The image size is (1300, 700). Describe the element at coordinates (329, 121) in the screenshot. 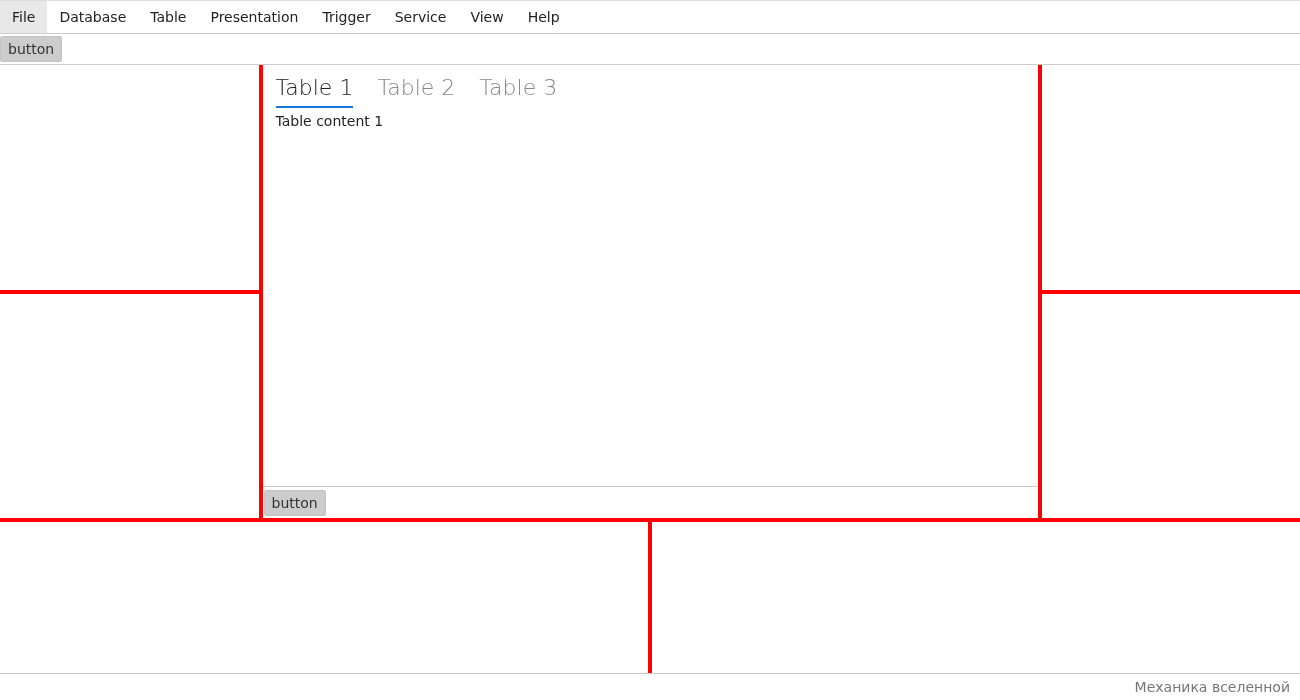

I see `tab-content-text: Table content 1` at that location.